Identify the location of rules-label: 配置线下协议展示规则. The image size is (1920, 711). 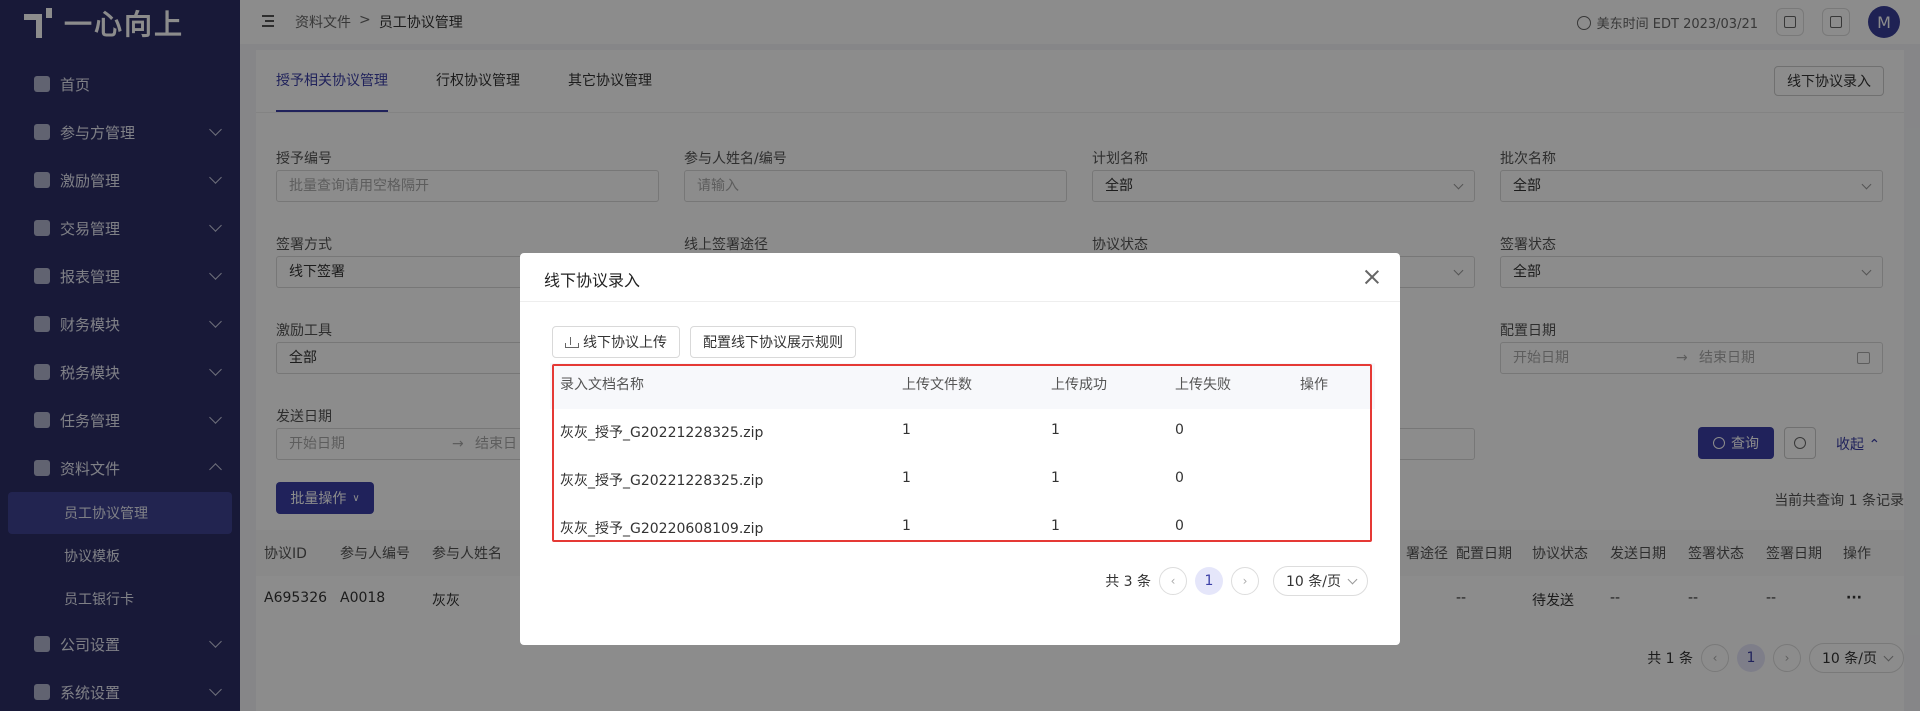
(773, 343).